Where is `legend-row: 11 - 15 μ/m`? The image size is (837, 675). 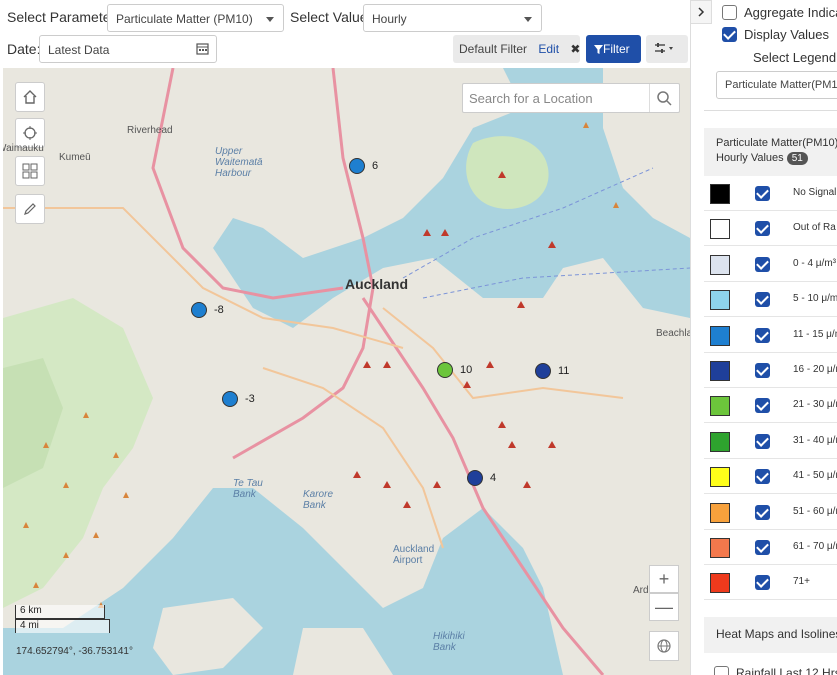
legend-row: 11 - 15 μ/m is located at coordinates (770, 335).